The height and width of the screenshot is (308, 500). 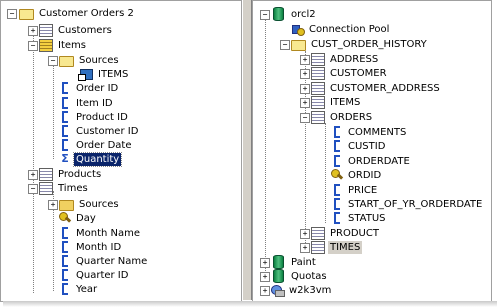 I want to click on node-label: CUSTID, so click(x=367, y=146).